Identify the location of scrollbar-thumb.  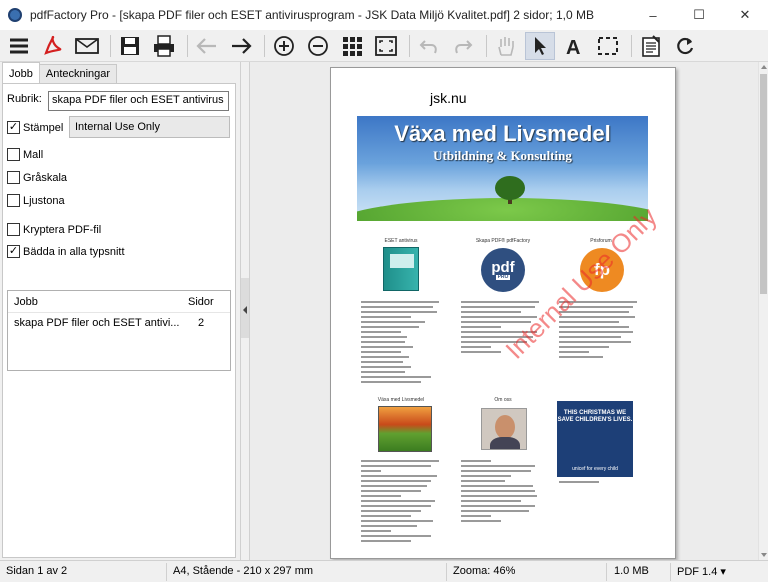
(763, 184).